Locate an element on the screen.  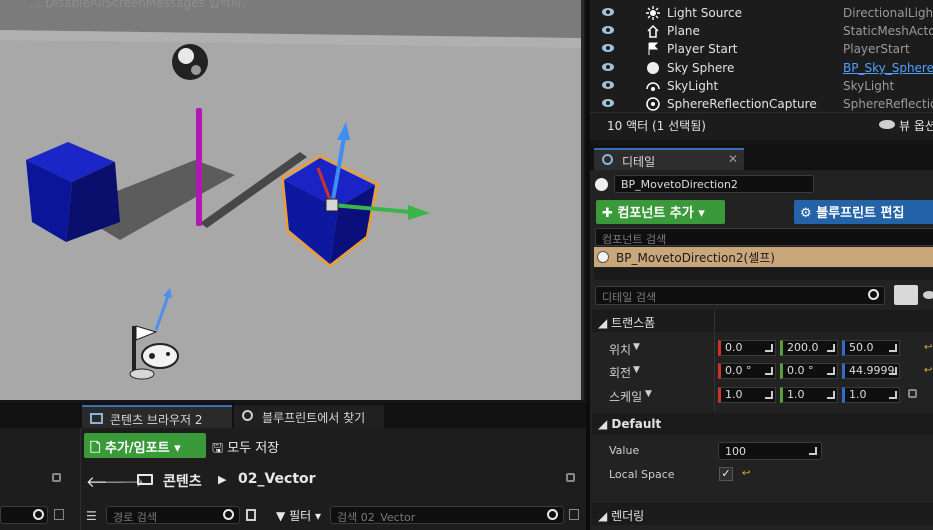
outliner-type-link: BP_Sky_Sphere is located at coordinates (888, 68).